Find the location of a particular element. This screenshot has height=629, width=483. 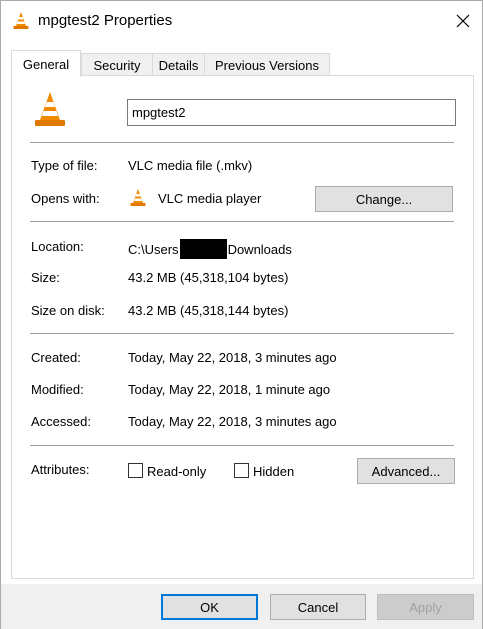

tab-label: General is located at coordinates (46, 64).